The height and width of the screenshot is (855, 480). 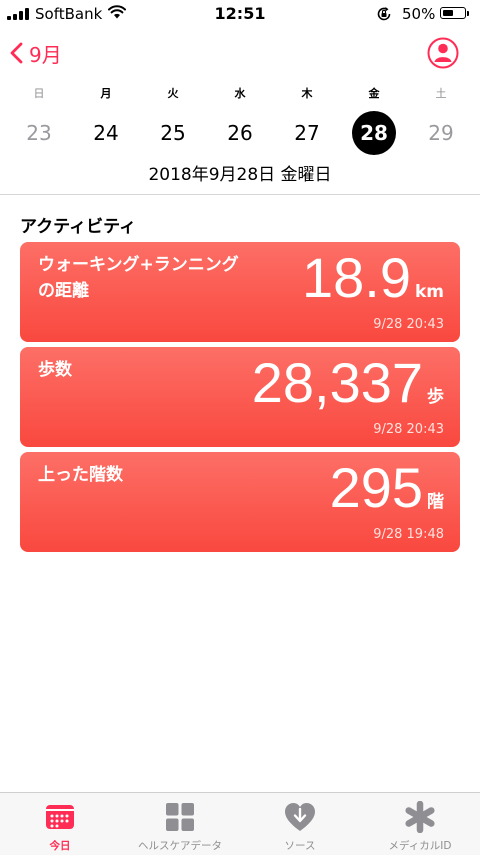 What do you see at coordinates (420, 817) in the screenshot?
I see `asterisk-icon` at bounding box center [420, 817].